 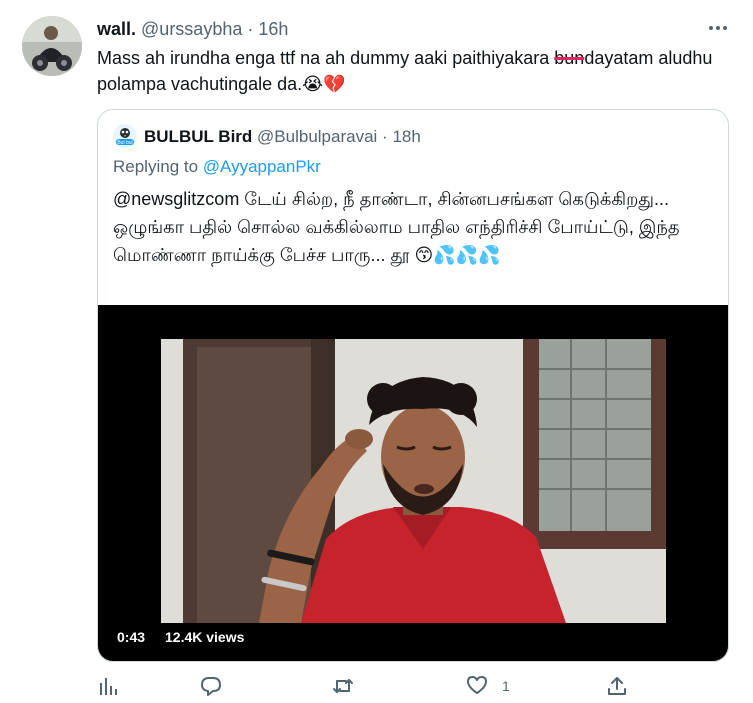 I want to click on share-icon, so click(x=617, y=686).